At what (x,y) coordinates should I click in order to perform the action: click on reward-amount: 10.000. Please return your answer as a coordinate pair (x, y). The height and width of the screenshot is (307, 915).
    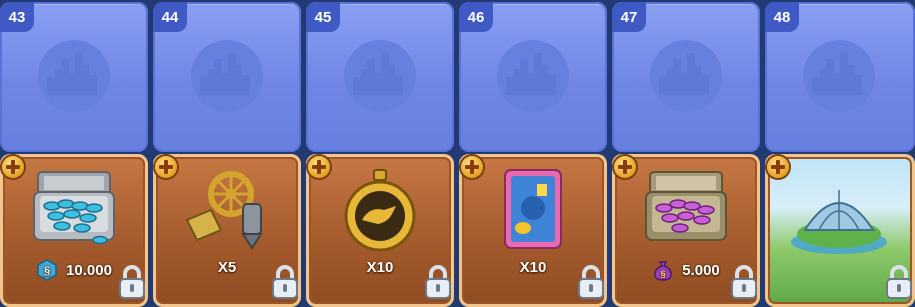
    Looking at the image, I should click on (89, 270).